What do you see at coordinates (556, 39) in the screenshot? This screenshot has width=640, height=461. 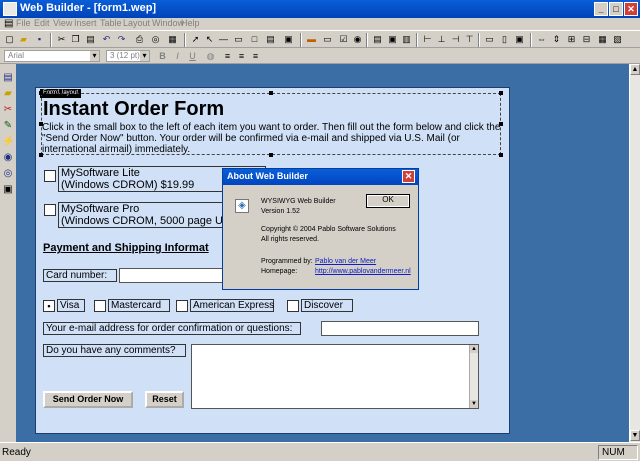 I see `space-vertical-icon: ⇕` at bounding box center [556, 39].